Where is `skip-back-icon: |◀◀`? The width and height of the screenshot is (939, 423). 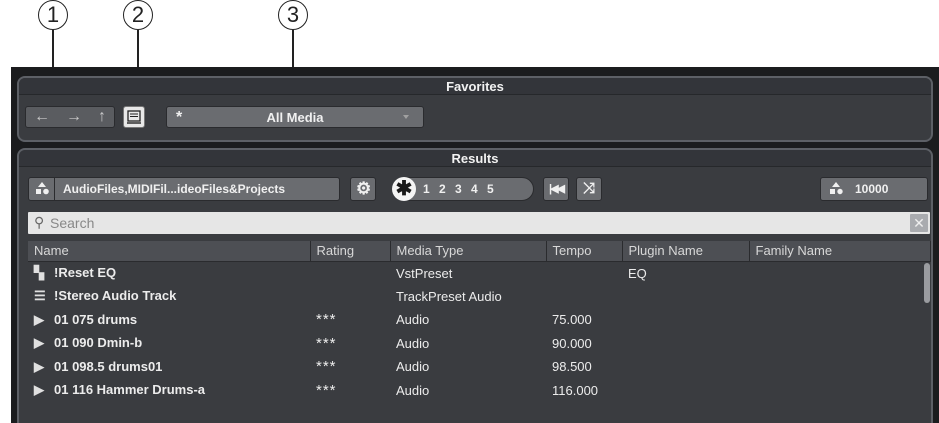 skip-back-icon: |◀◀ is located at coordinates (557, 189).